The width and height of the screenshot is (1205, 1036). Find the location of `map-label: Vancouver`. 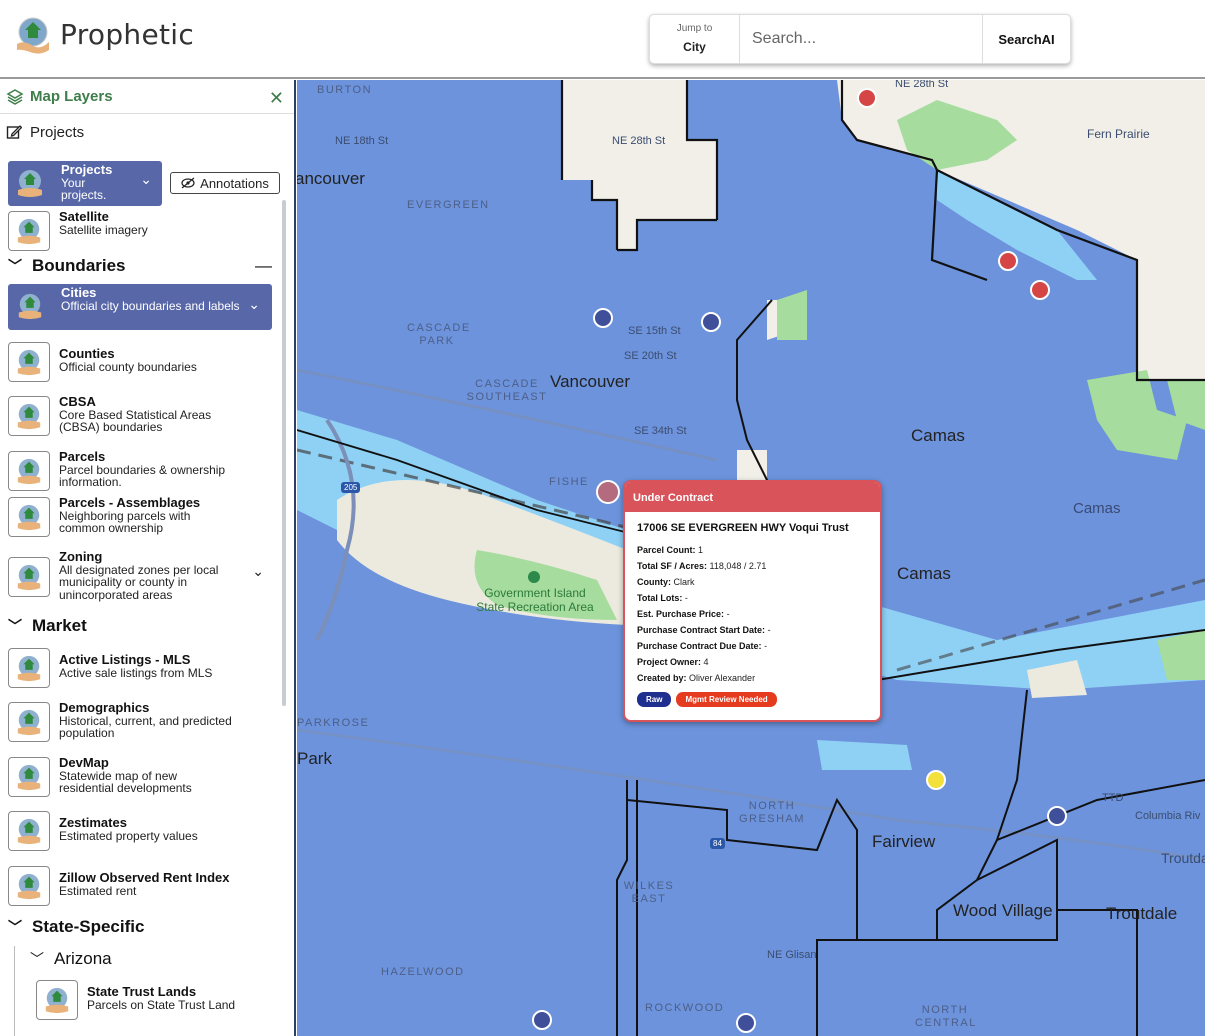

map-label: Vancouver is located at coordinates (590, 381).